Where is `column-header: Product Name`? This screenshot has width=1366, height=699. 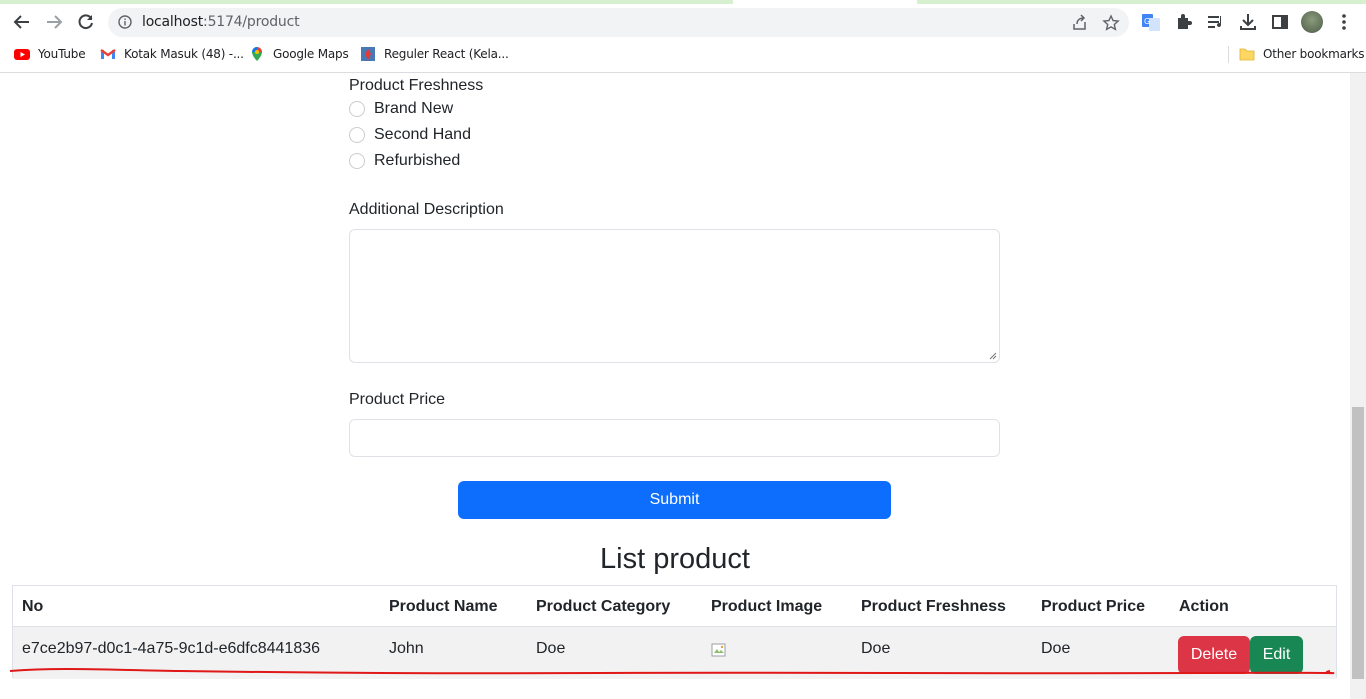 column-header: Product Name is located at coordinates (443, 606).